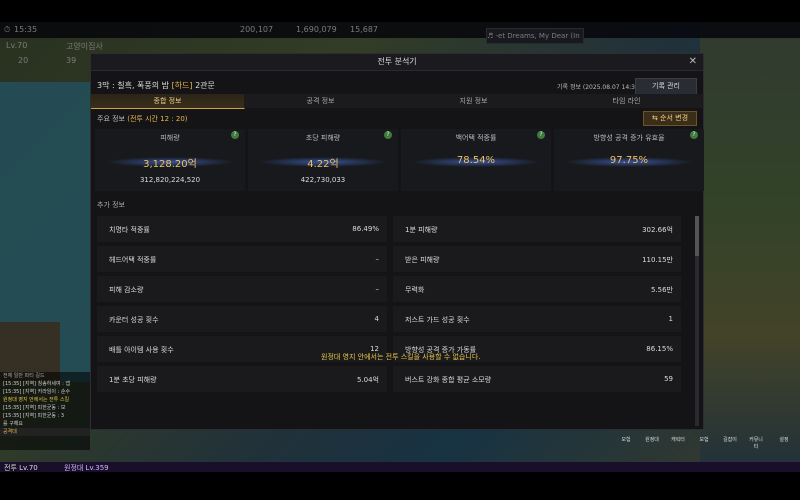 Image resolution: width=800 pixels, height=500 pixels. I want to click on sort-button: ⇆ 순서 변경, so click(670, 118).